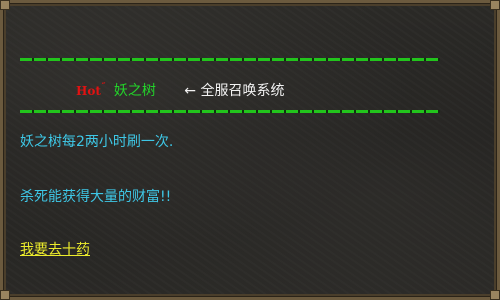 This screenshot has width=500, height=300. I want to click on reward-info-text: 杀死能获得大量的财富!!, so click(96, 197).